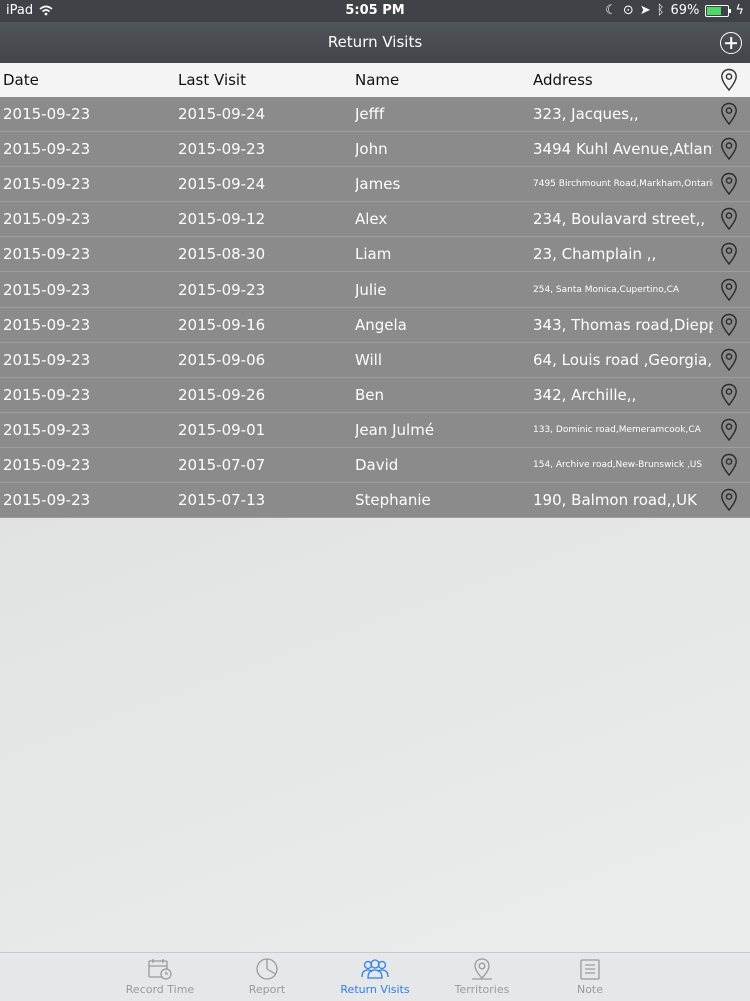 The height and width of the screenshot is (1001, 750). I want to click on orientation-lock-icon: ⊙, so click(628, 10).